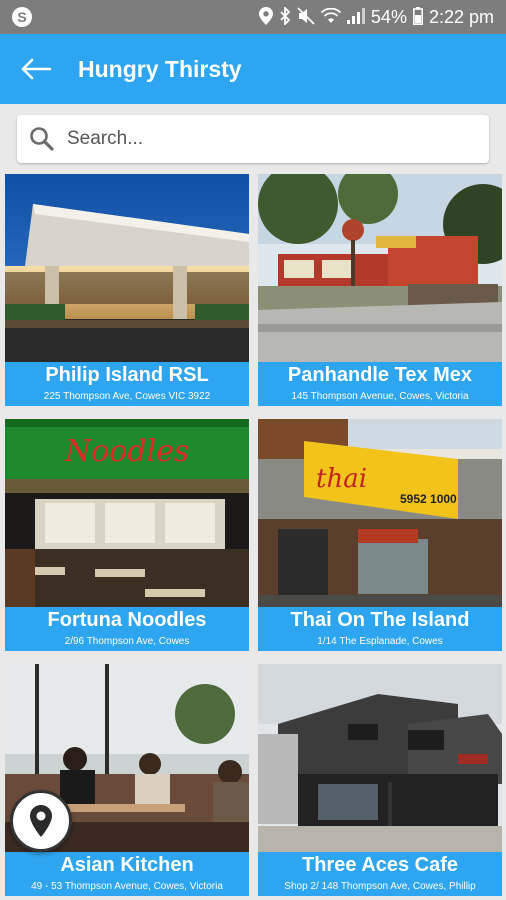 The image size is (506, 900). Describe the element at coordinates (127, 375) in the screenshot. I see `venue-name: Philip Island RSL` at that location.